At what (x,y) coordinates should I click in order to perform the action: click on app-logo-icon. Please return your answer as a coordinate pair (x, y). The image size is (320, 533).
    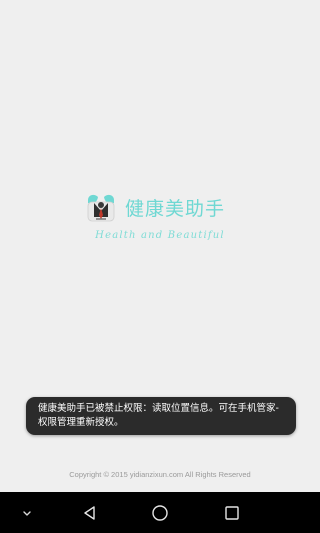
    Looking at the image, I should click on (101, 207).